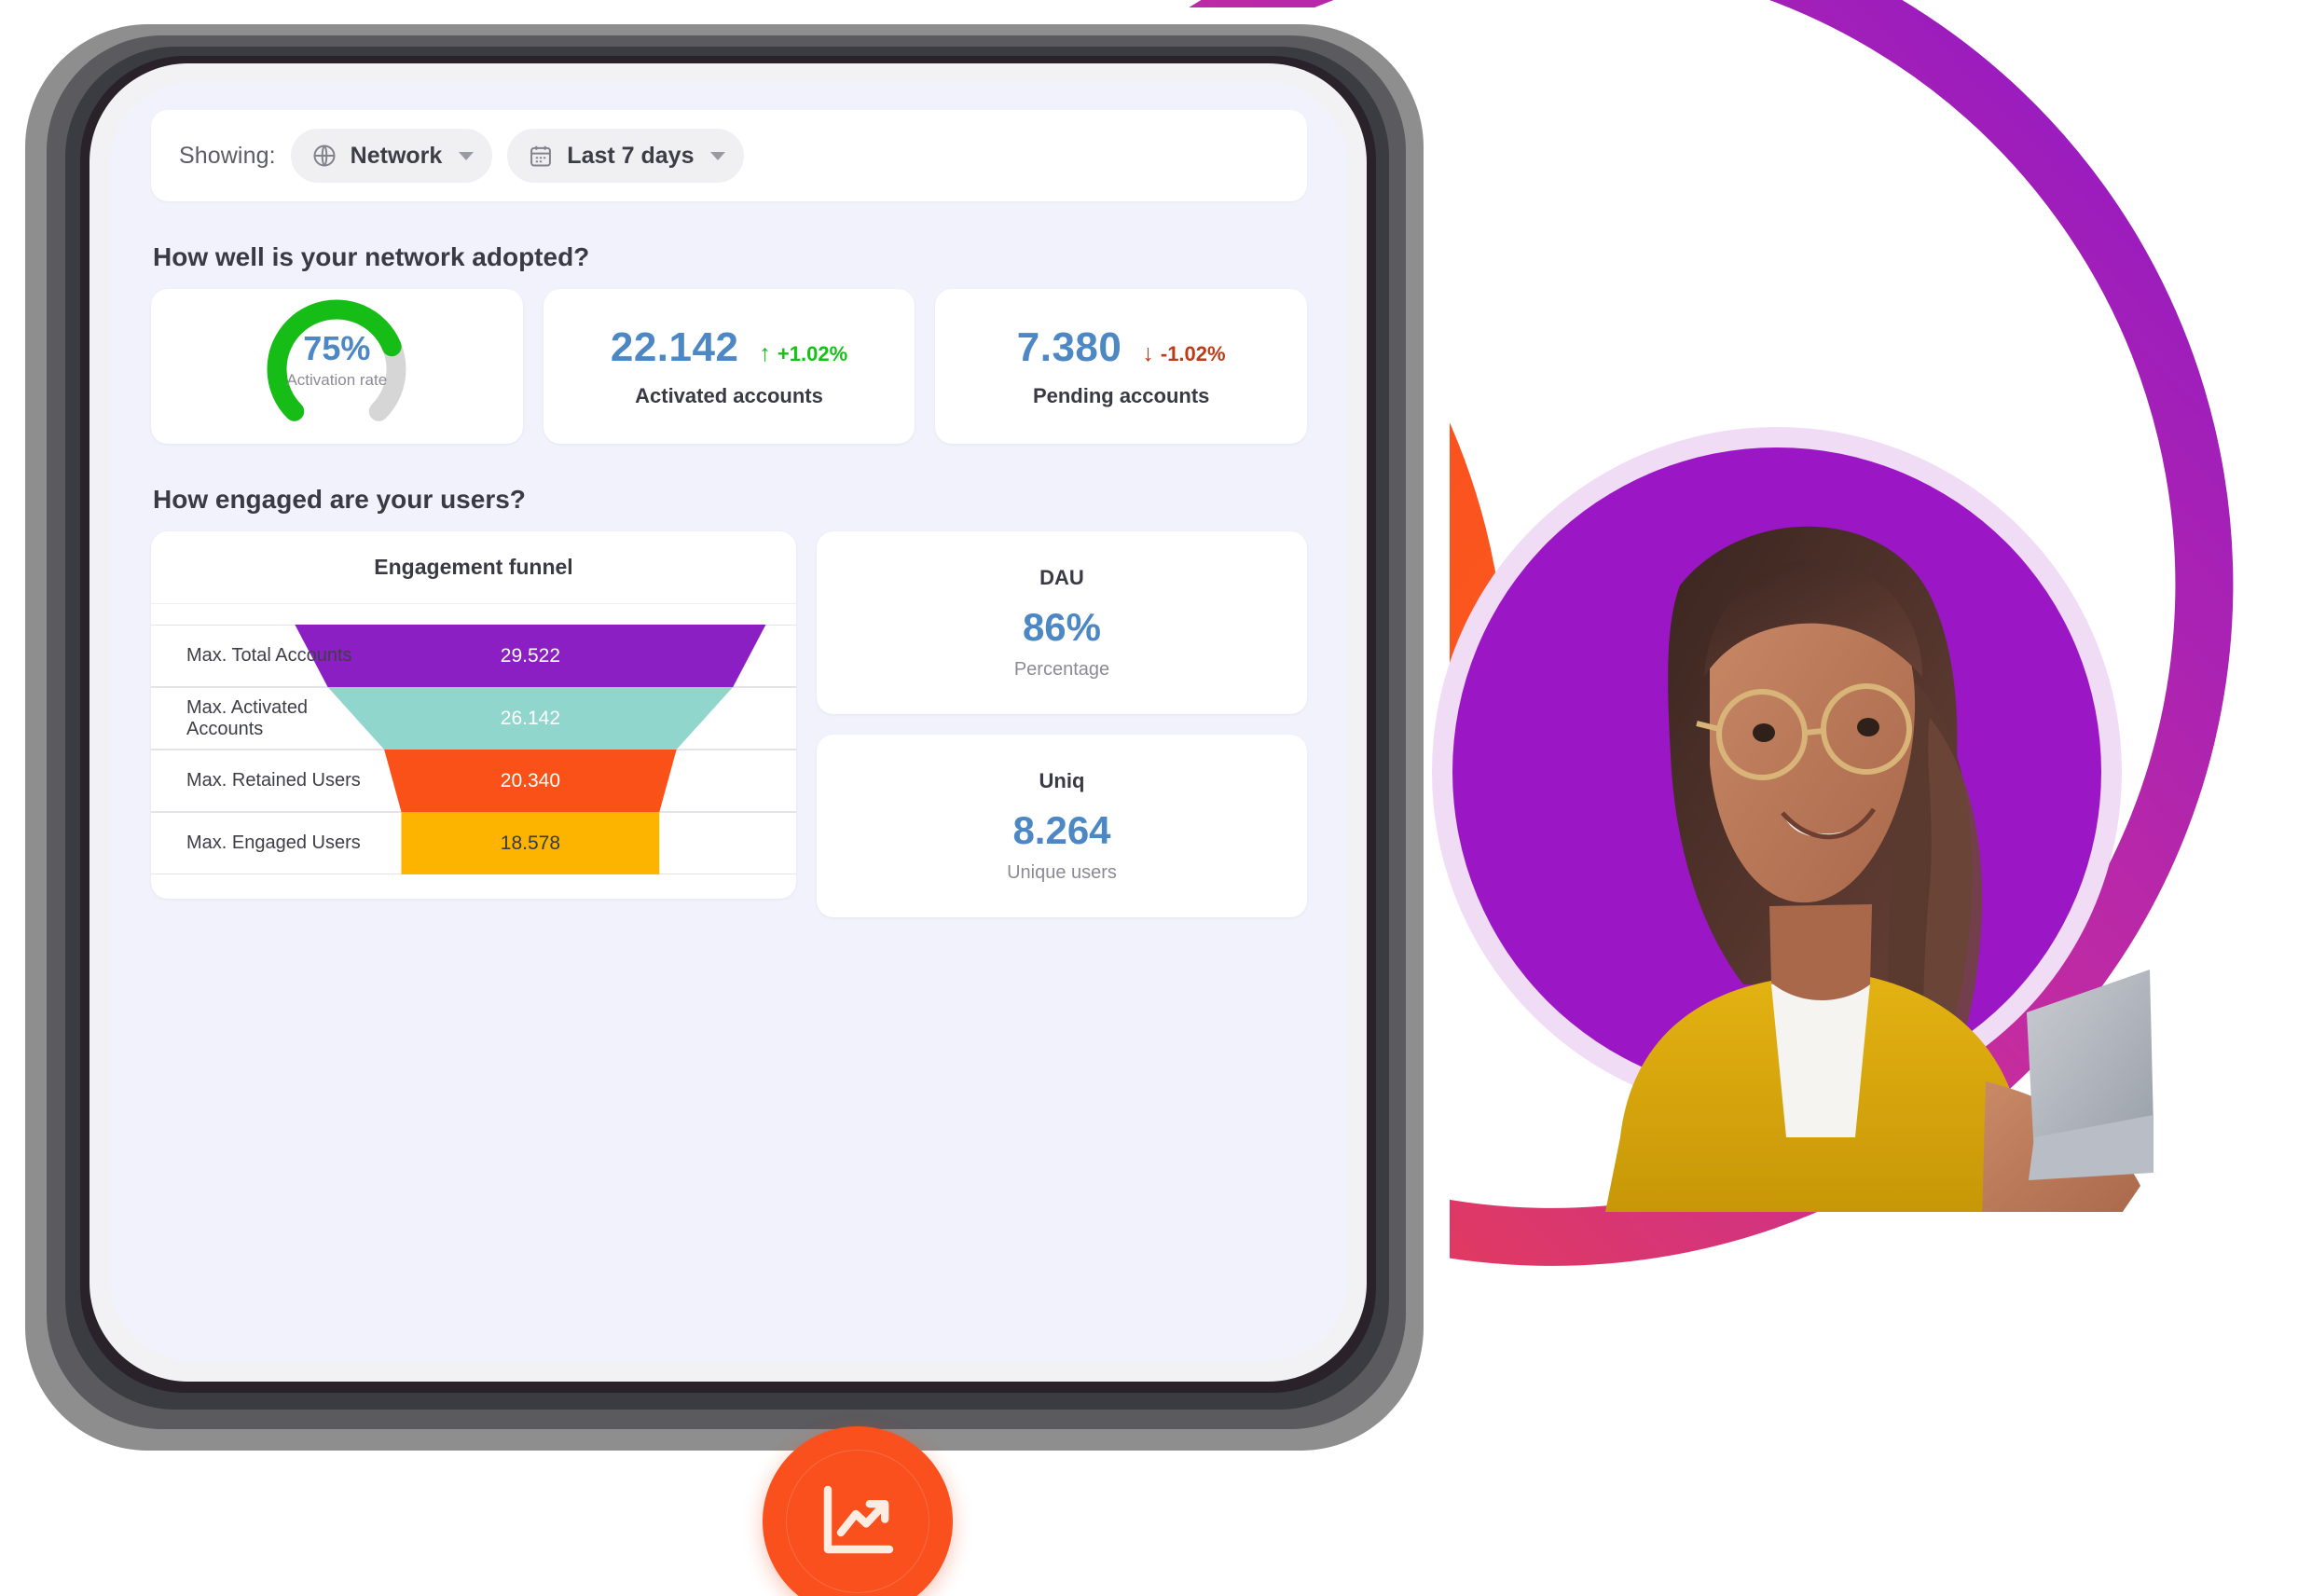 The image size is (2298, 1596). Describe the element at coordinates (371, 256) in the screenshot. I see `adoption-section-title: How well is your network adopted?` at that location.